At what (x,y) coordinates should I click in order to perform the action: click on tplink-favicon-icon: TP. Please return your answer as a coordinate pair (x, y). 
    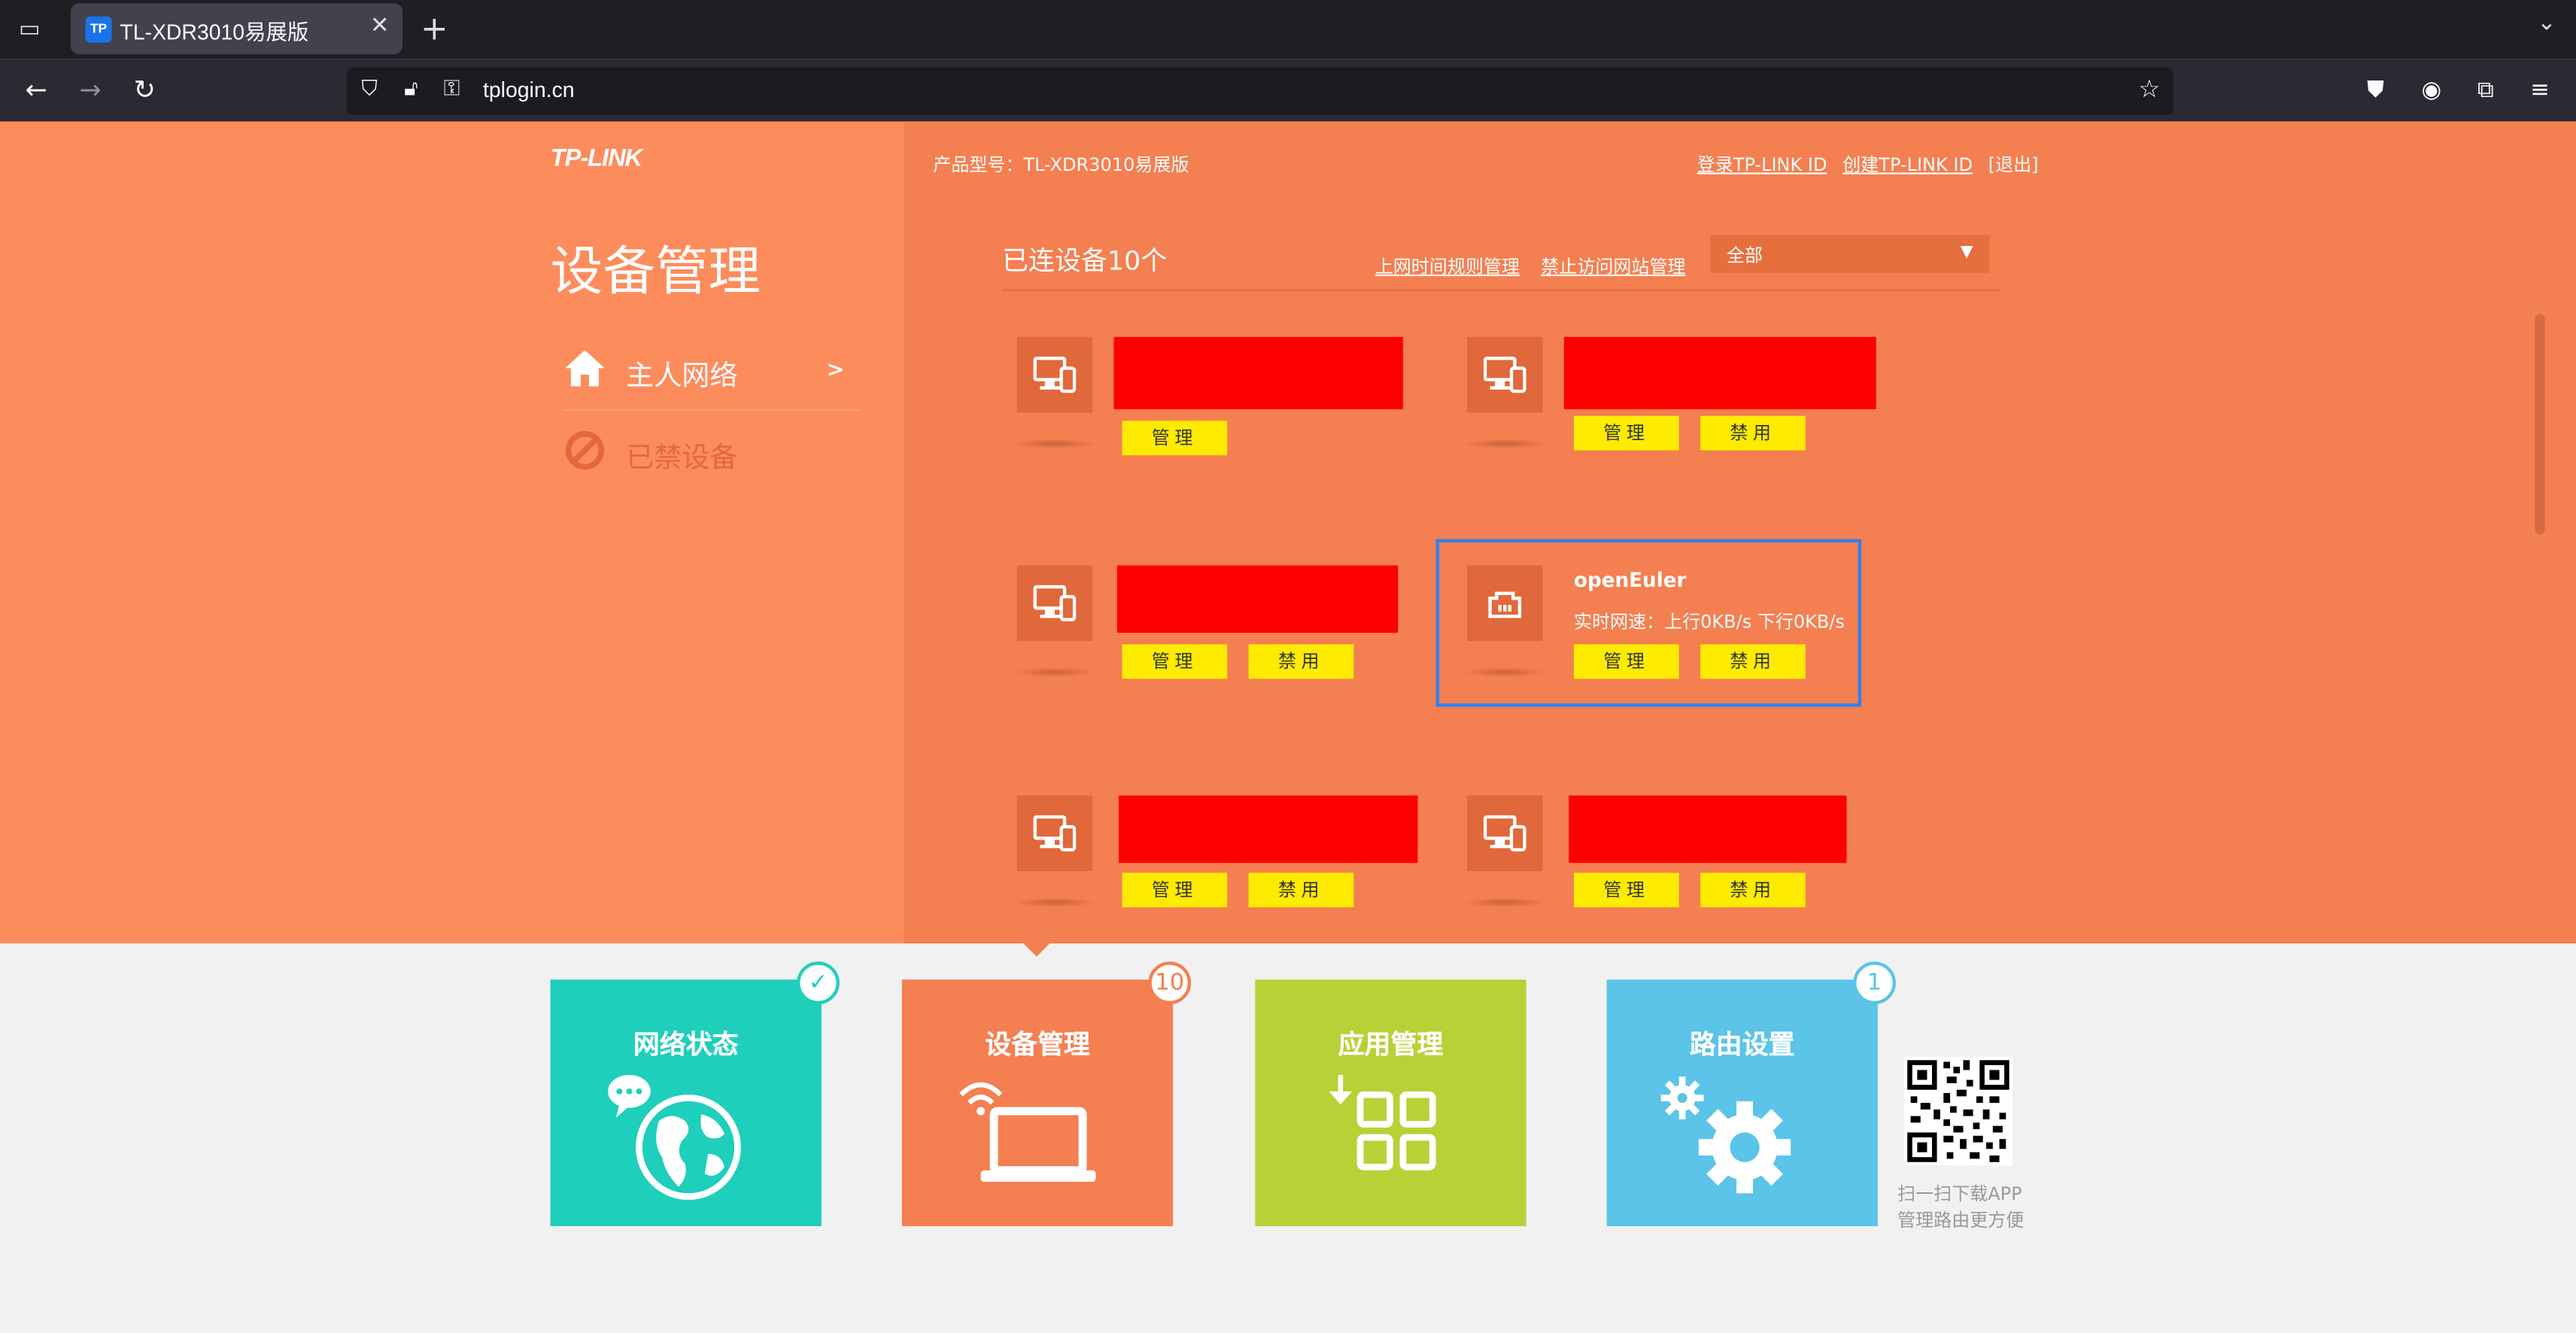
    Looking at the image, I should click on (99, 29).